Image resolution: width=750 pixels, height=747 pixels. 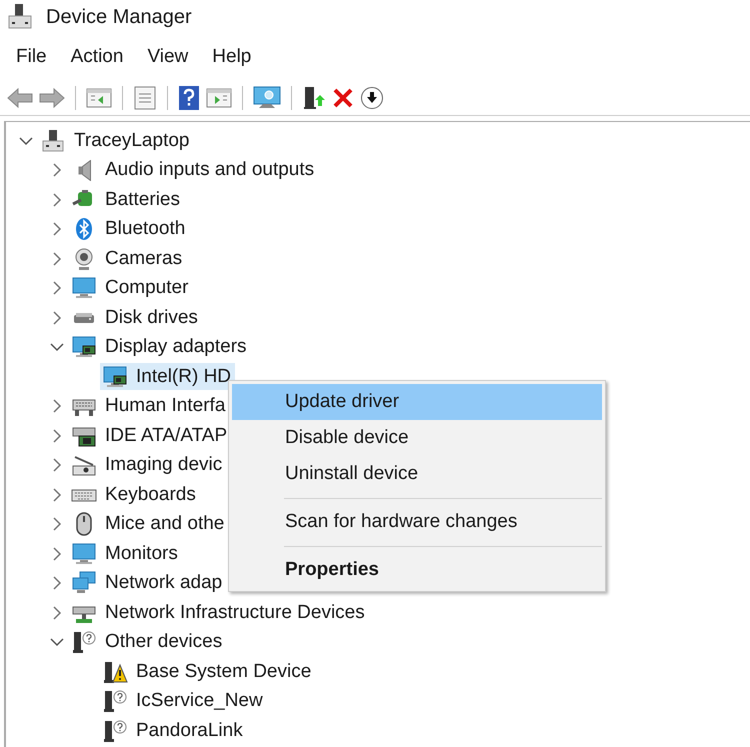 I want to click on tree-item: Bluetooth, so click(x=129, y=229).